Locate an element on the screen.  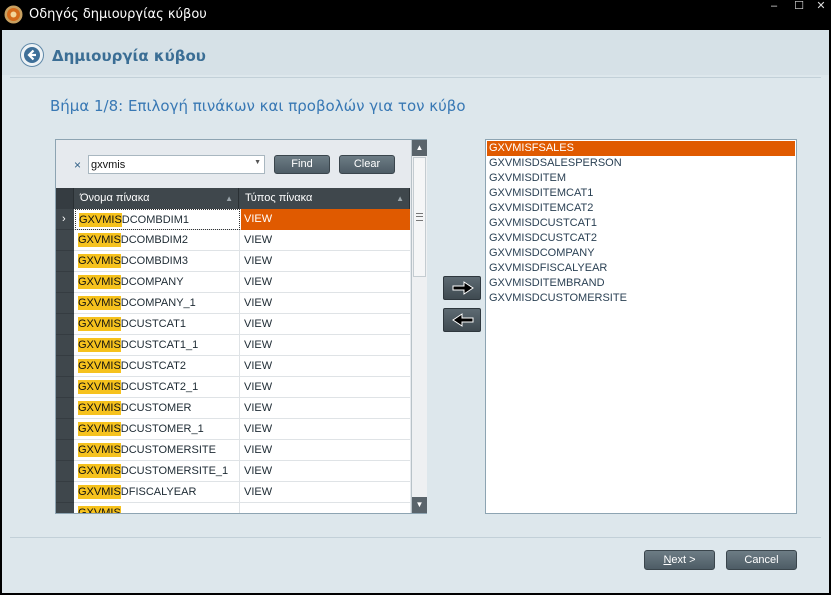
table-name-cell: GXVMISDCUSTCAT2 is located at coordinates (157, 366).